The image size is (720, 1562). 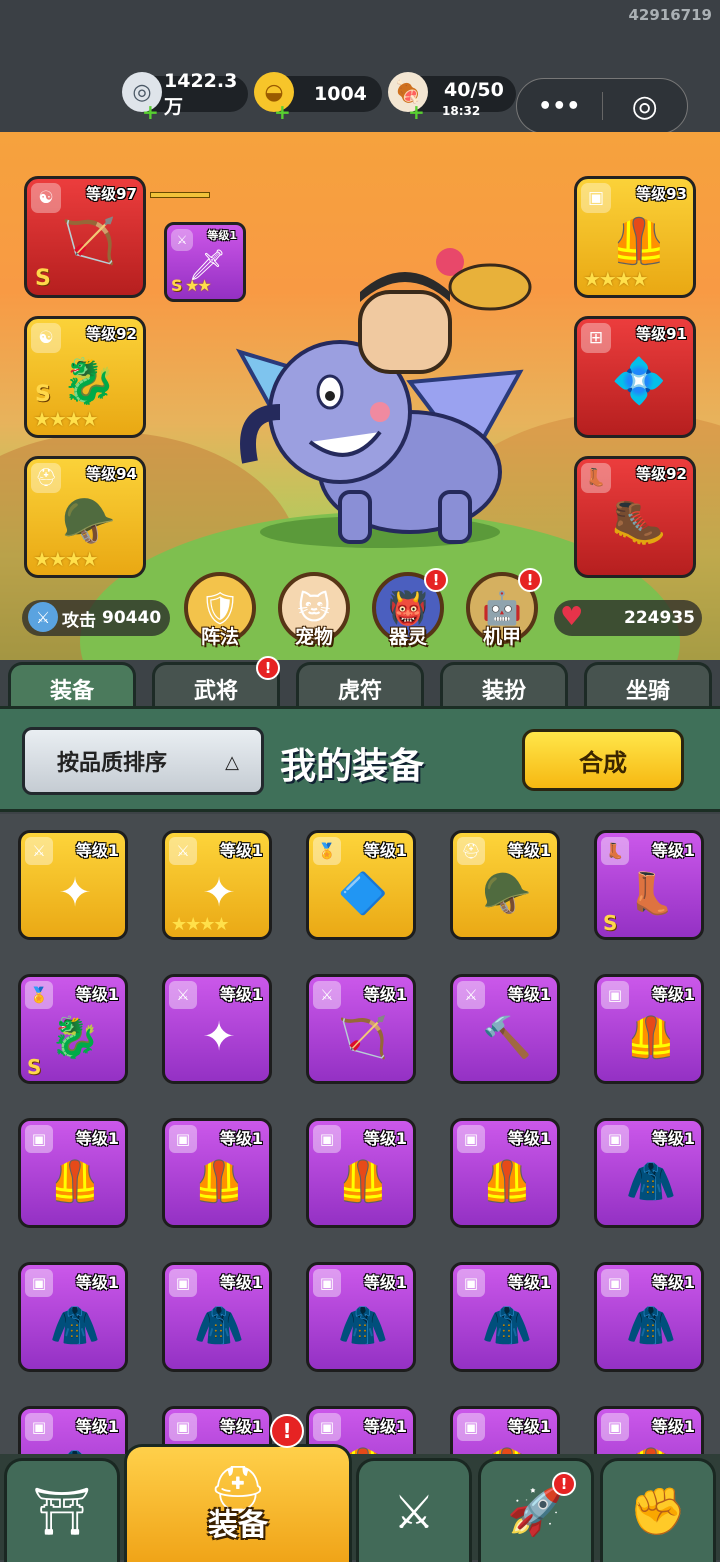 What do you see at coordinates (43, 617) in the screenshot?
I see `attack-sword-icon: ⚔` at bounding box center [43, 617].